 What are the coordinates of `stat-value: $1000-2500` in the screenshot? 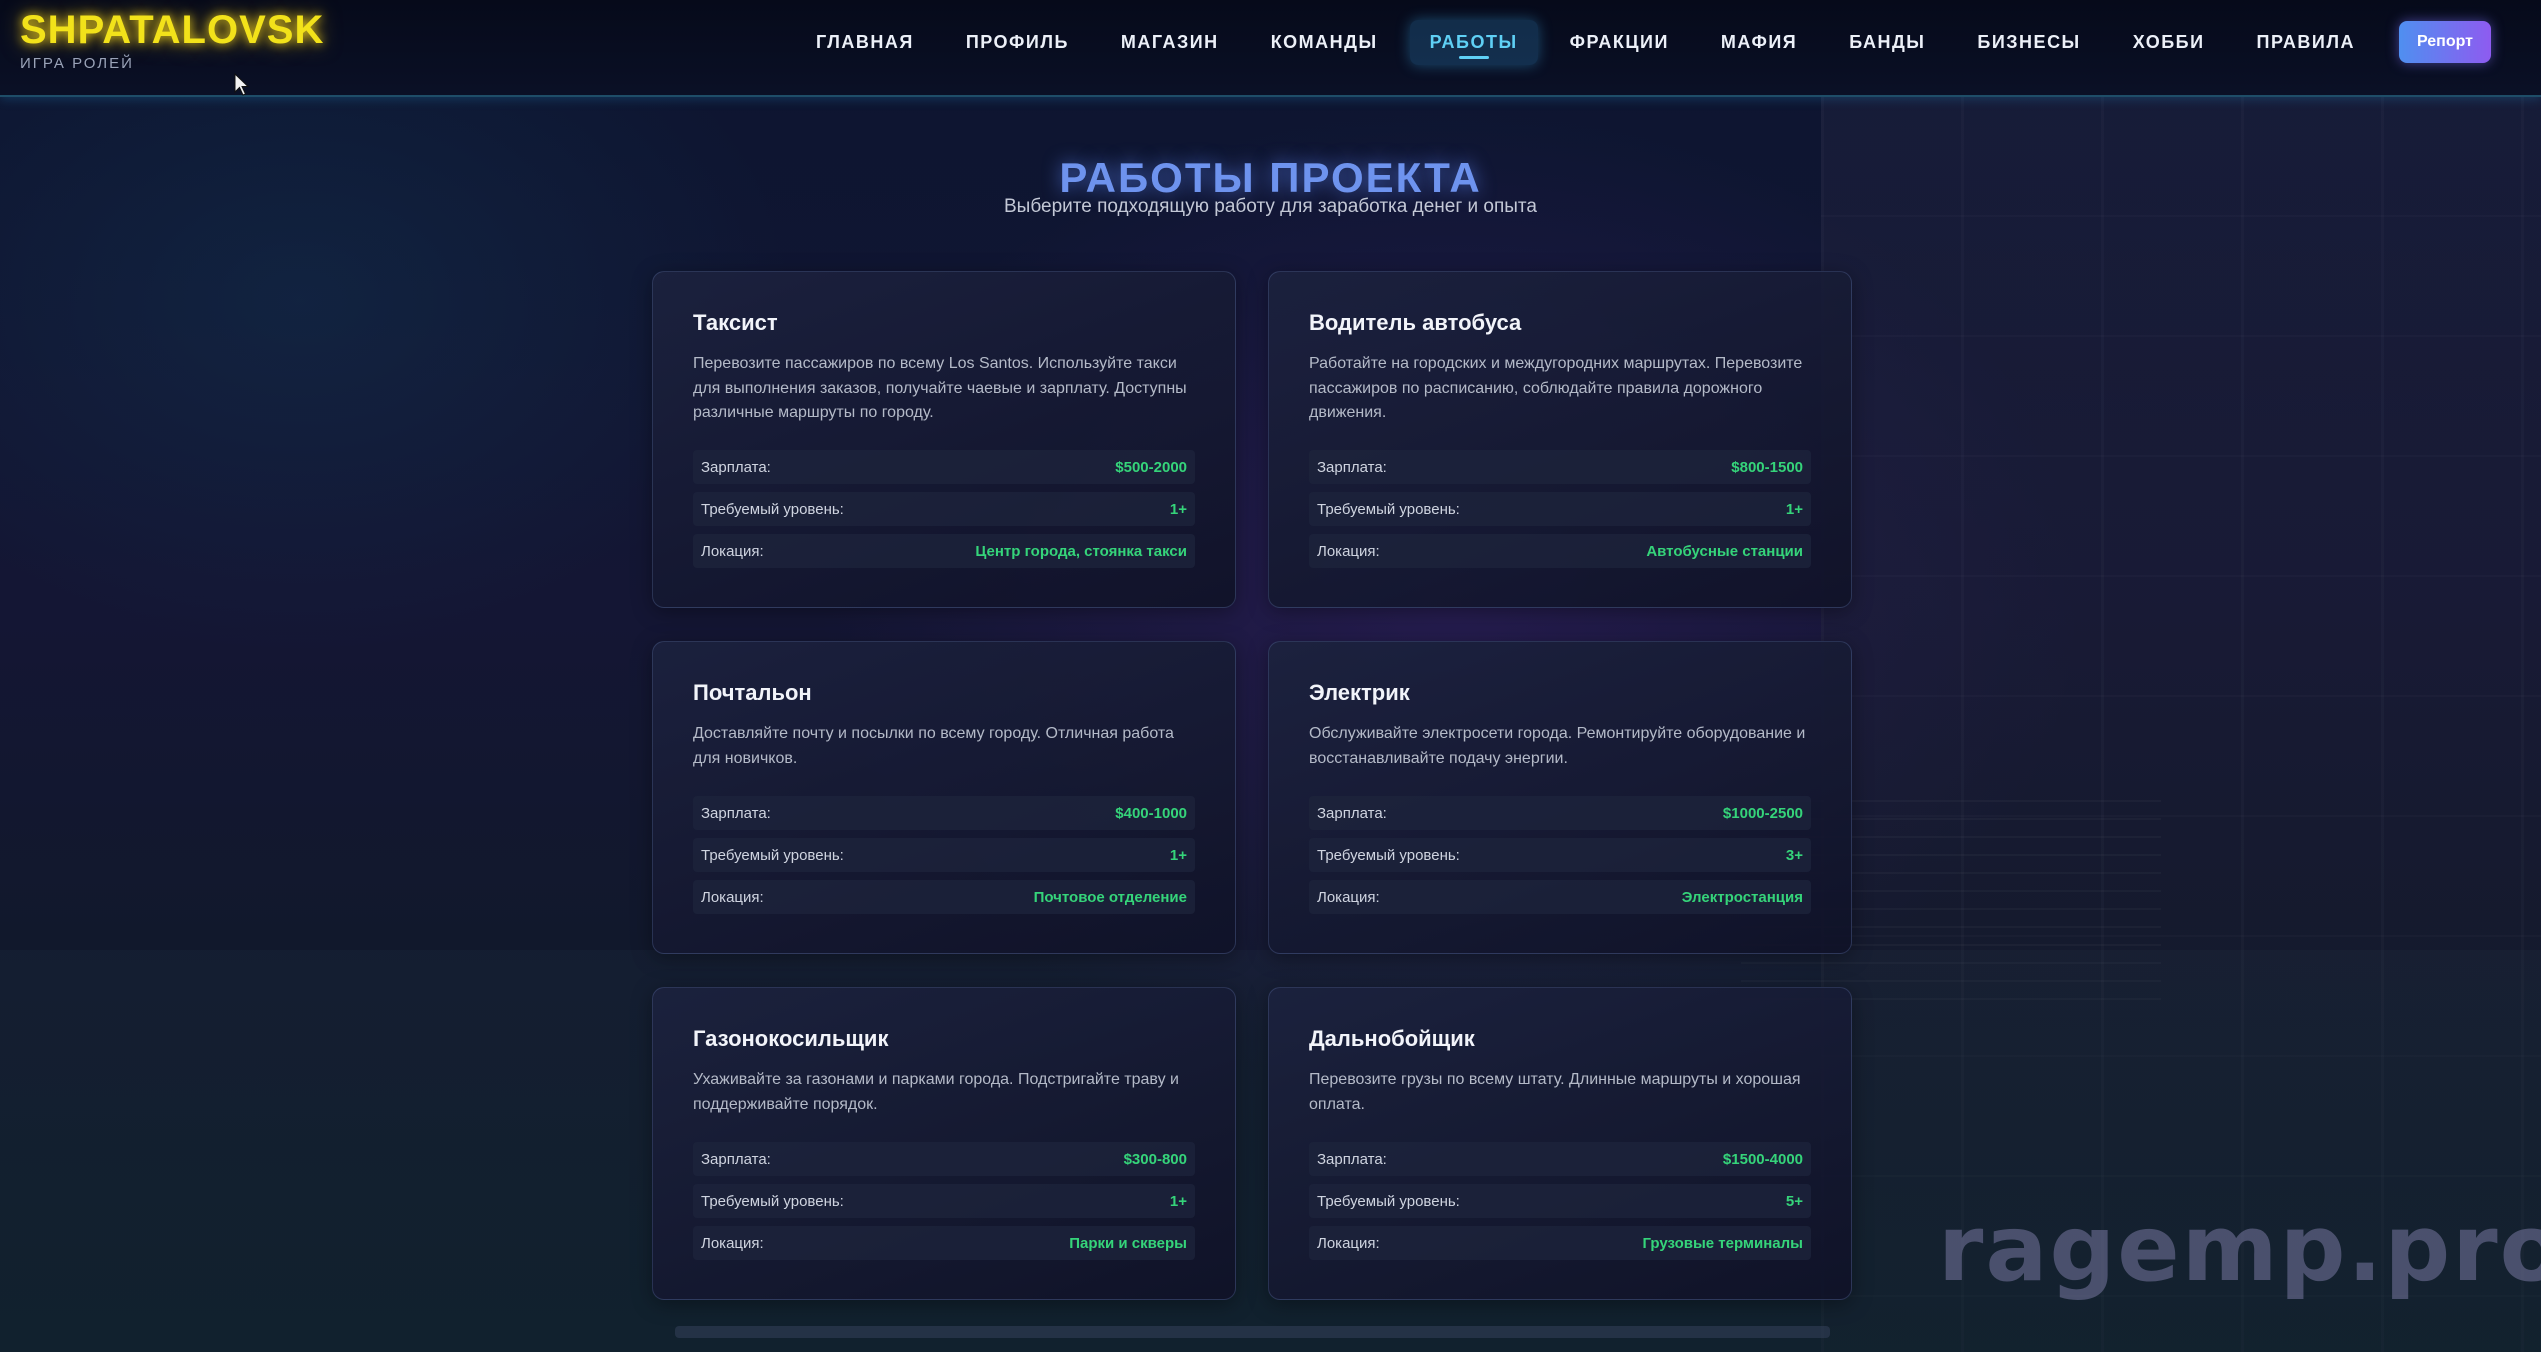 It's located at (1762, 813).